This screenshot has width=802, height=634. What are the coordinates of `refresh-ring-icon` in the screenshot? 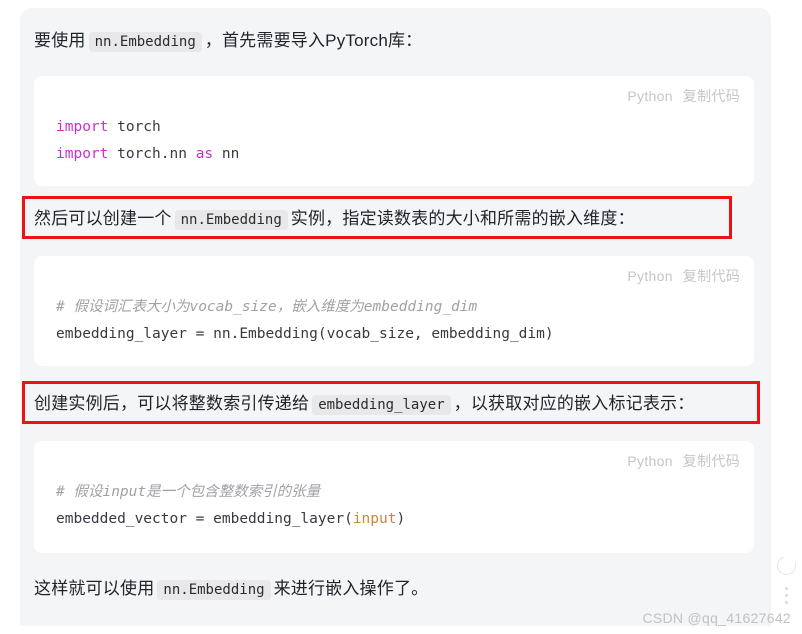 It's located at (786, 565).